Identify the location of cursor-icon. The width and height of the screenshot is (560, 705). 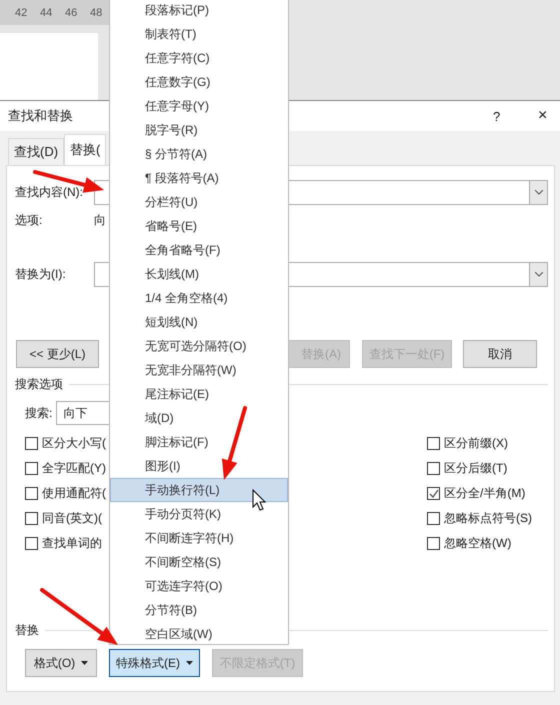
(259, 499).